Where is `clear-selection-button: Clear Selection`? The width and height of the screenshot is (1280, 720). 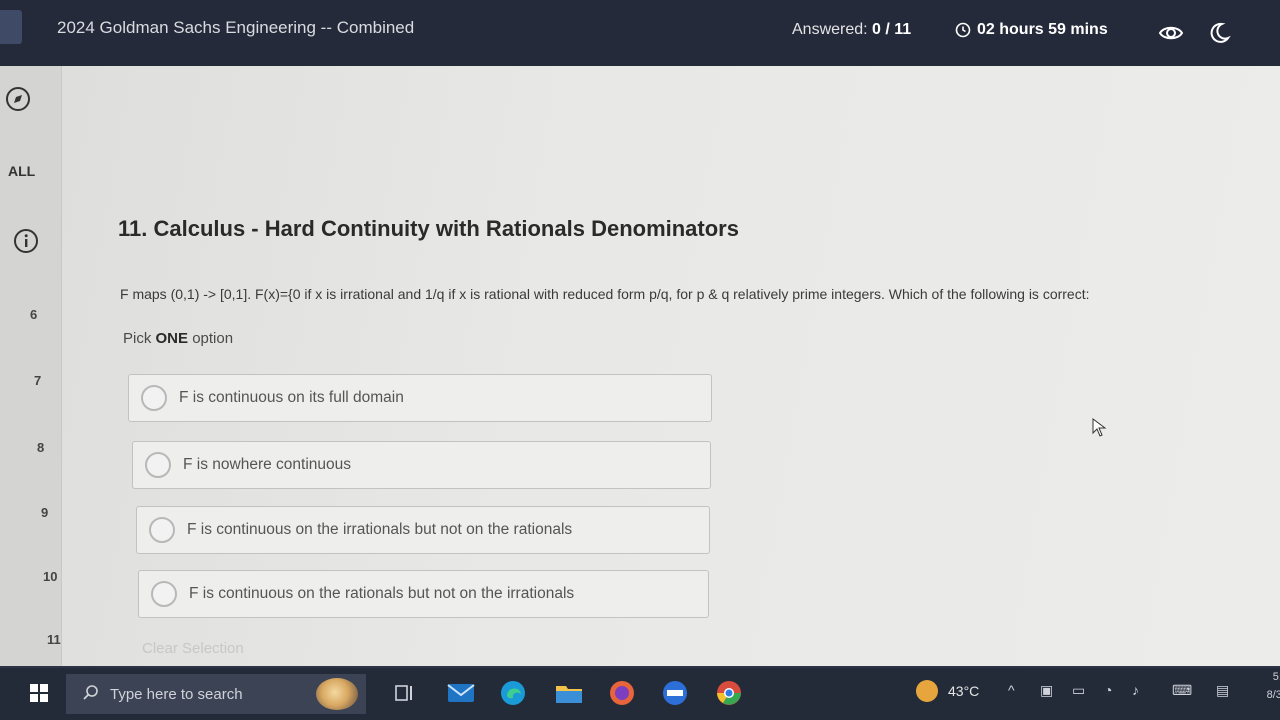 clear-selection-button: Clear Selection is located at coordinates (193, 648).